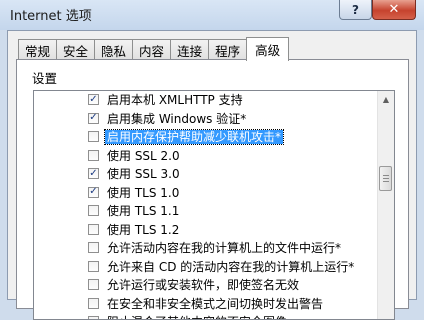  I want to click on setting-row: 使用 TLS 1.1, so click(205, 211).